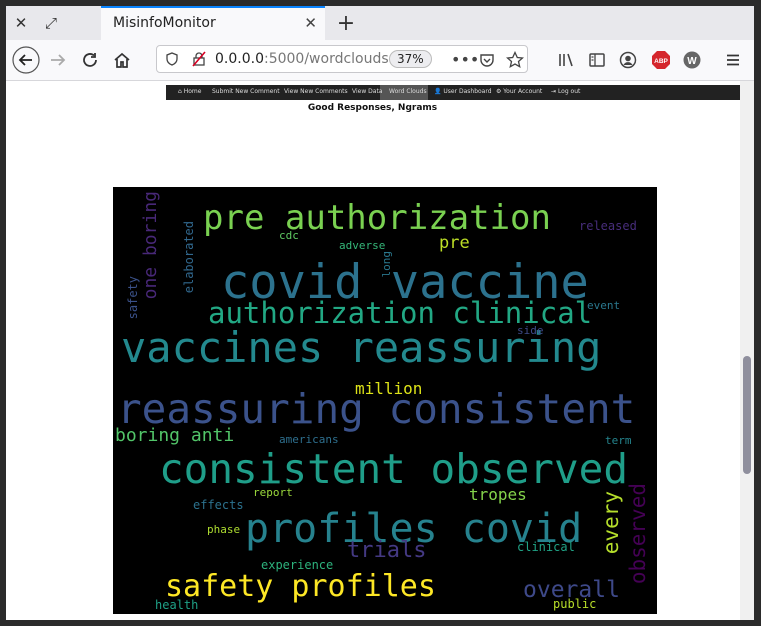 The image size is (761, 626). Describe the element at coordinates (747, 415) in the screenshot. I see `scrollbar-thumb` at that location.